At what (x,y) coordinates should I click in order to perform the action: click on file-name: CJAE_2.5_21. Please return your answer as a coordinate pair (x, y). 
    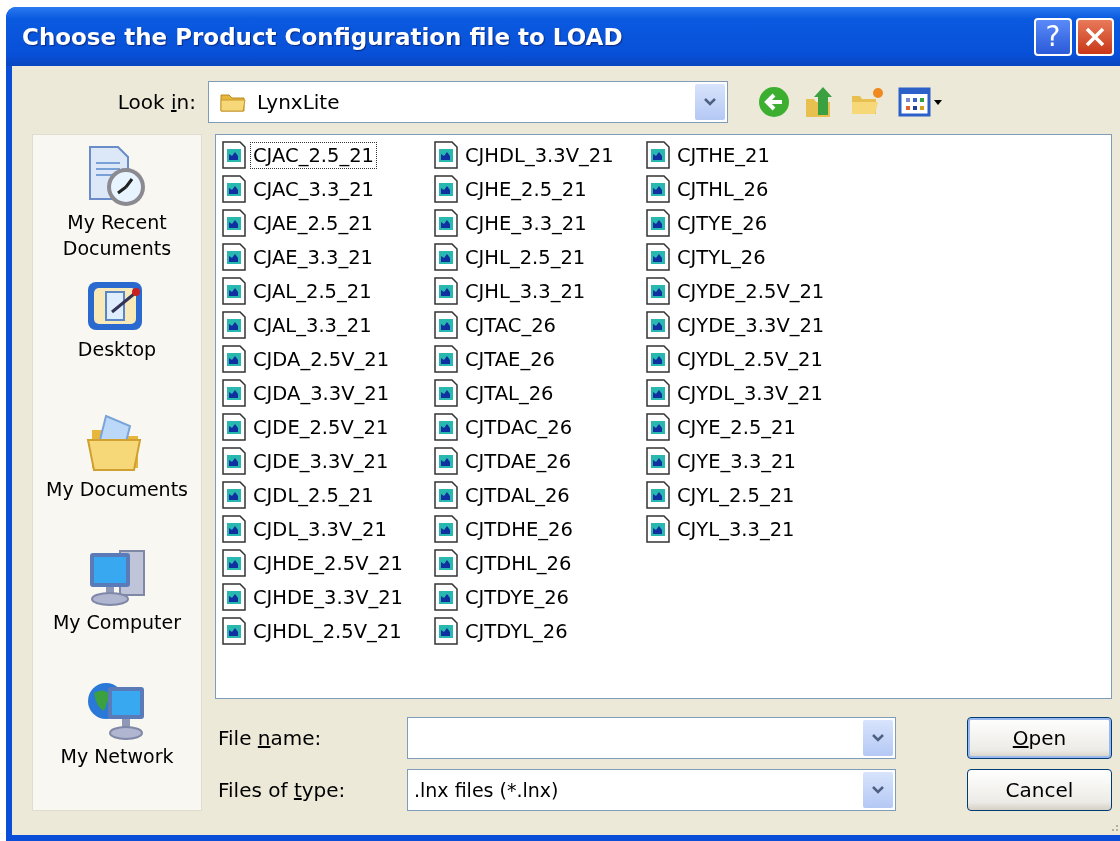
    Looking at the image, I should click on (313, 223).